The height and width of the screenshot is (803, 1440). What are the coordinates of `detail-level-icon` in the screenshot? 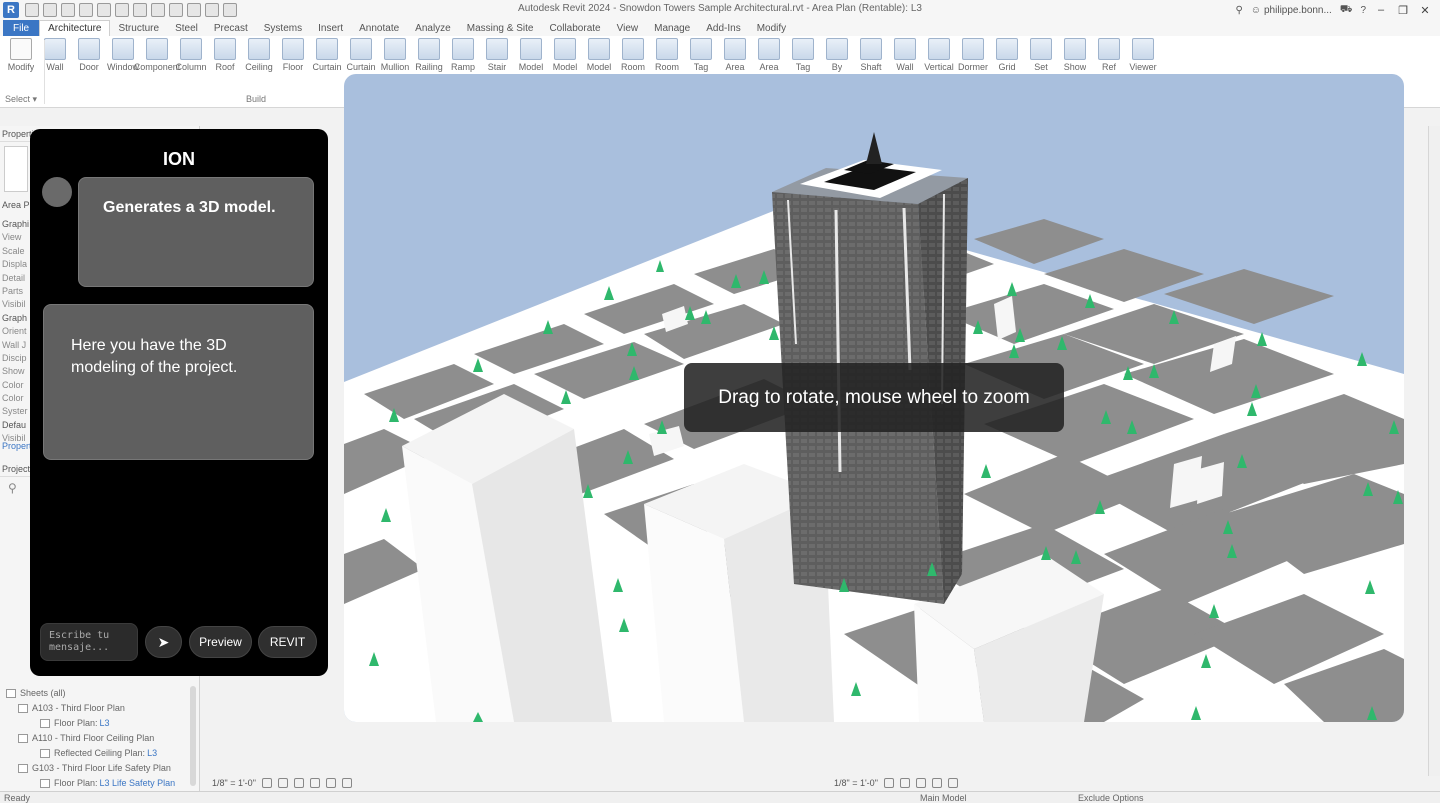 It's located at (888, 783).